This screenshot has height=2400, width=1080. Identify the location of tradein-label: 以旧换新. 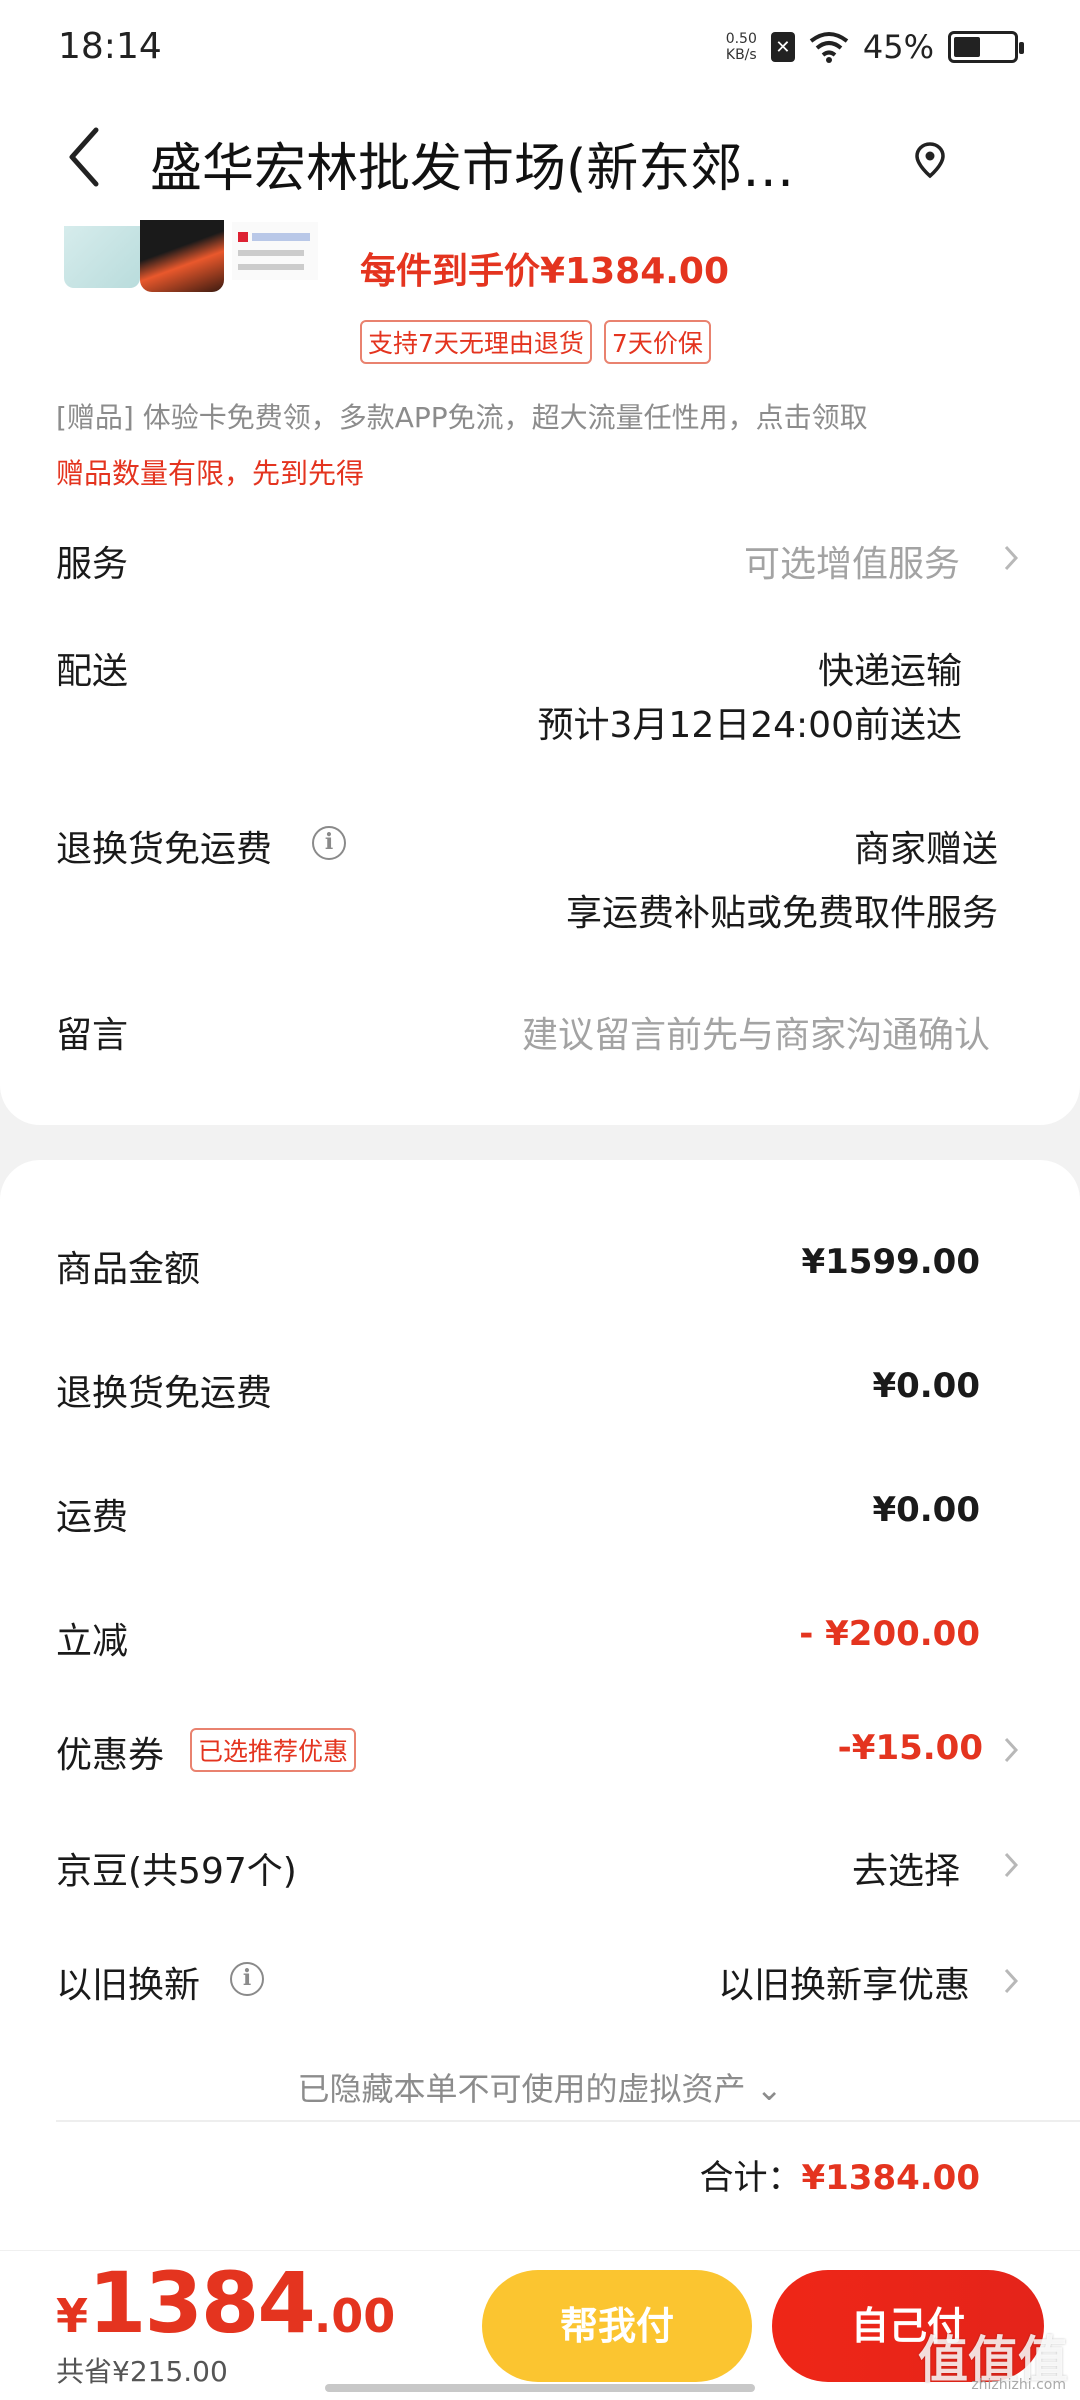
(128, 1985).